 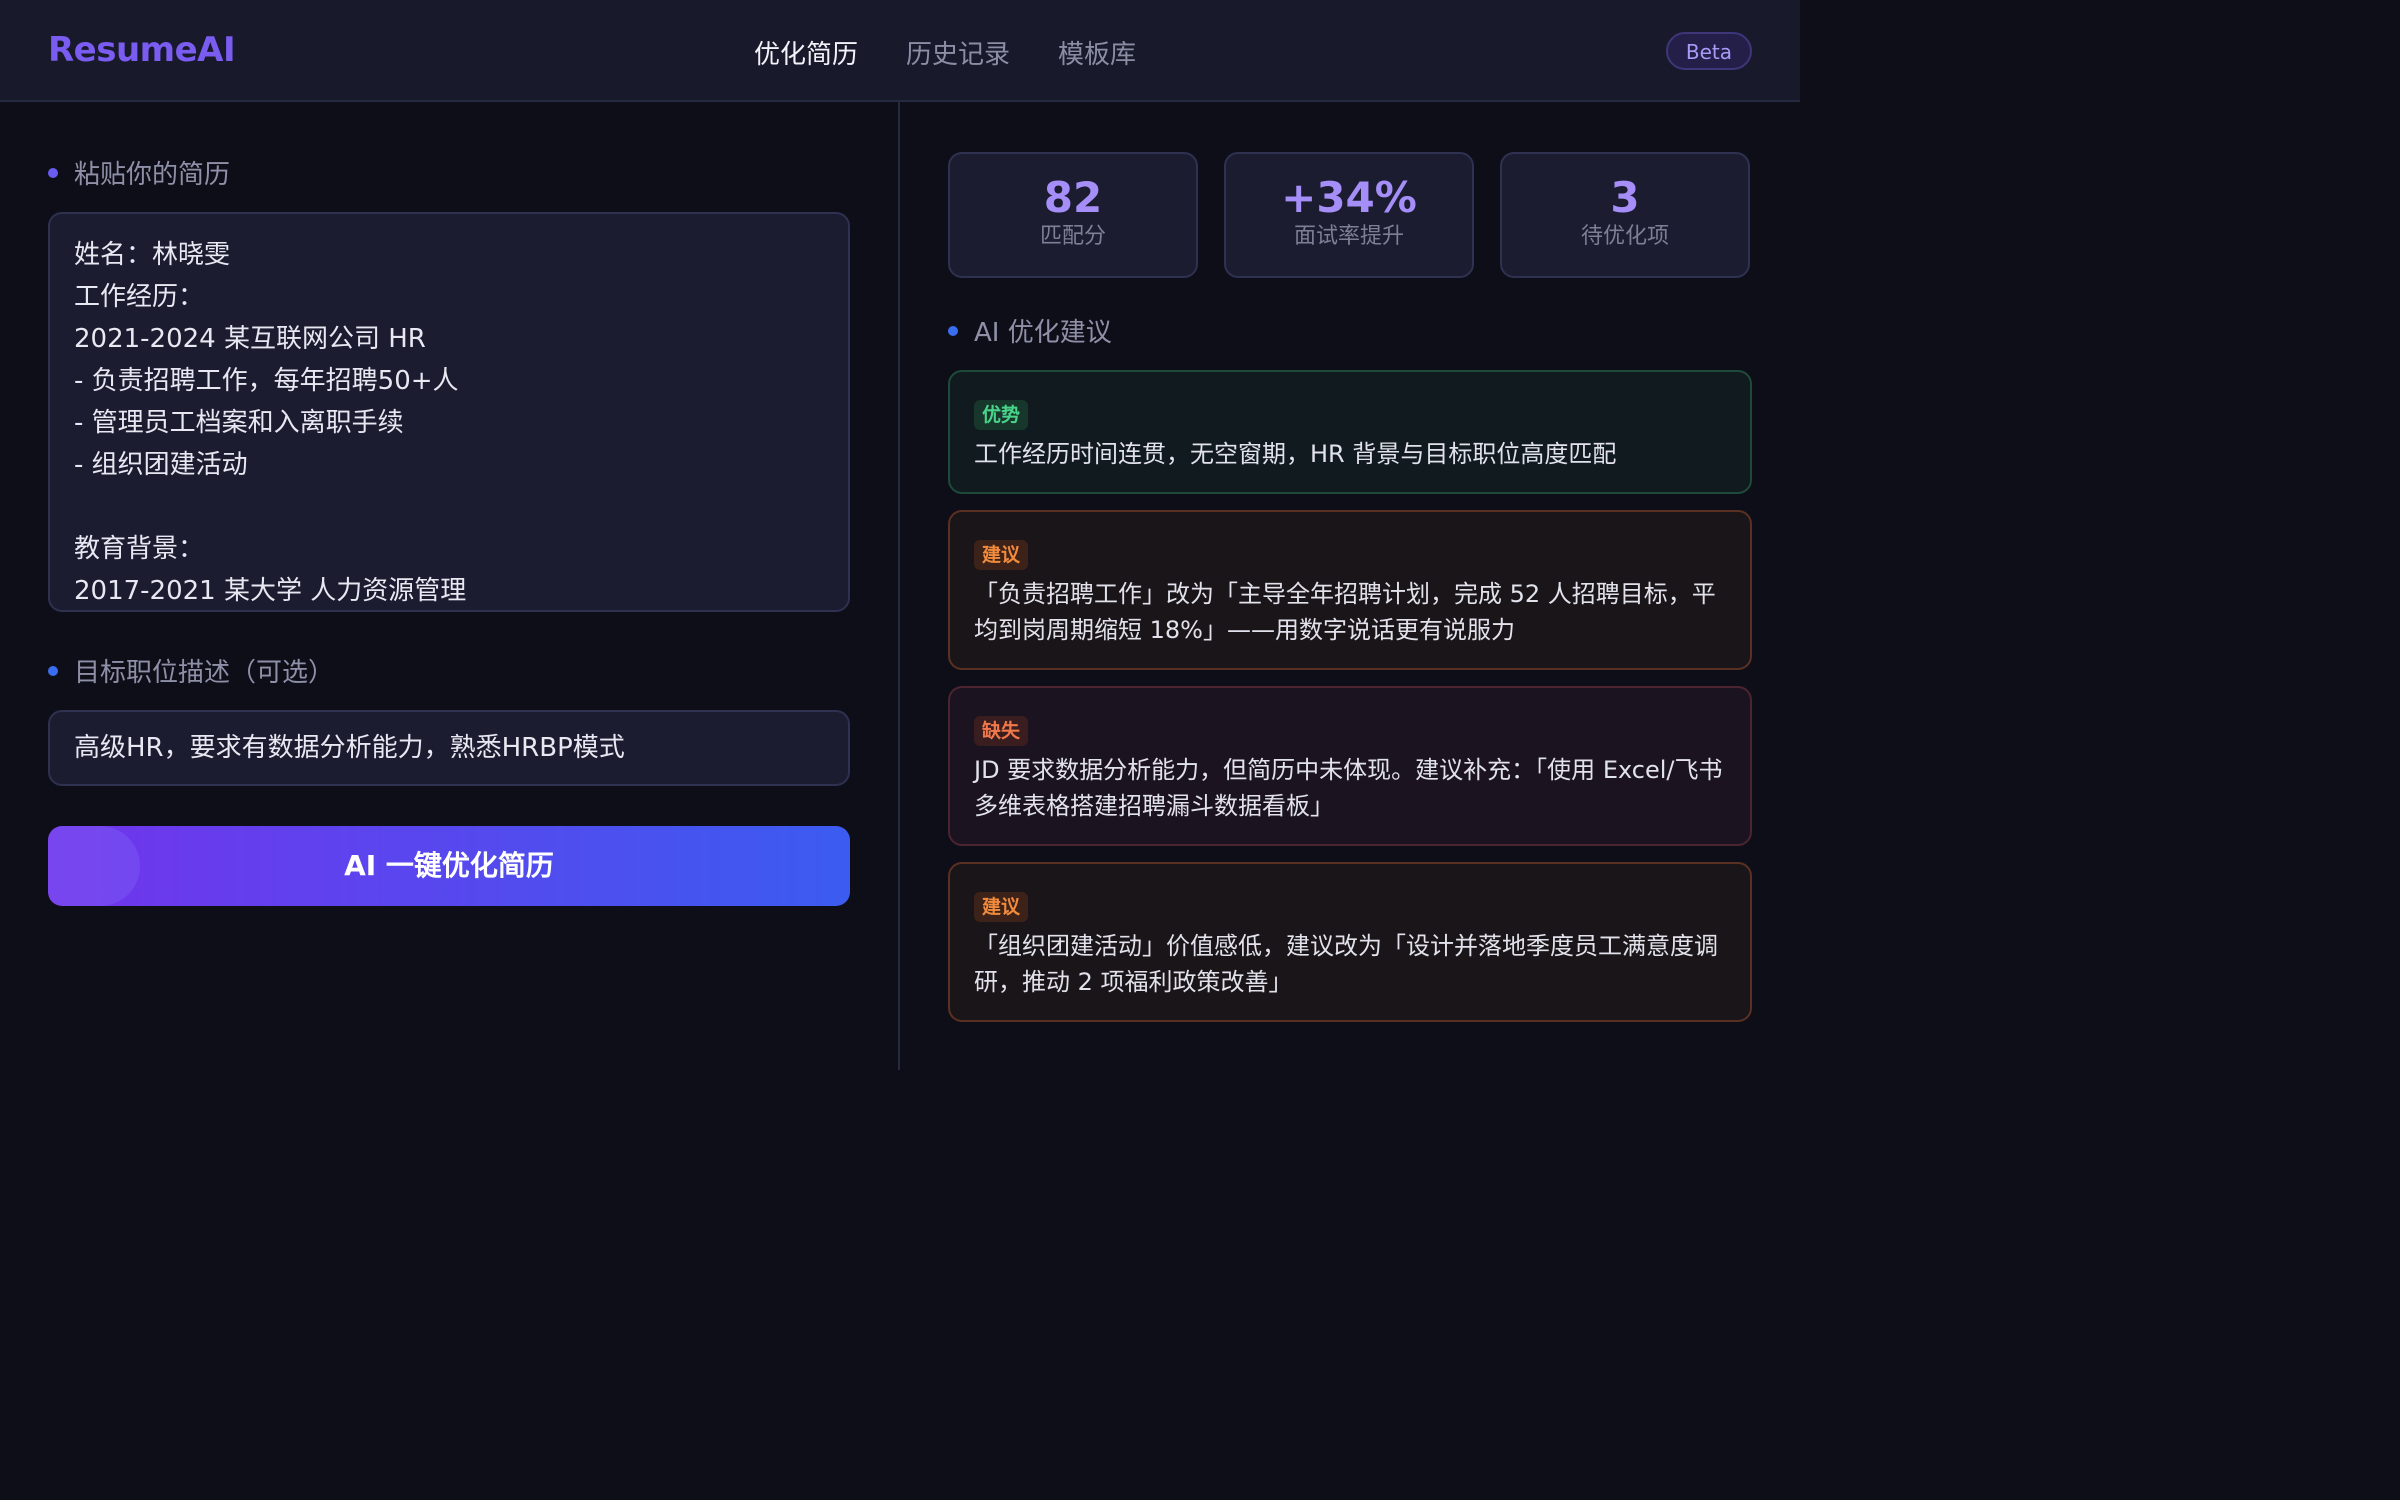 I want to click on target-label-text: 目标职位描述（可选）, so click(x=204, y=673).